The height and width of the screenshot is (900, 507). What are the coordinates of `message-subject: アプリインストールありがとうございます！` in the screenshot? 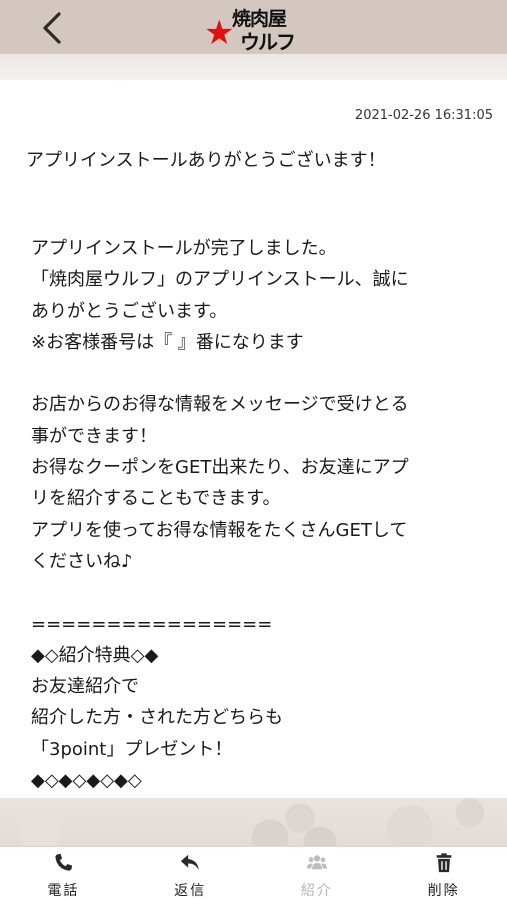 It's located at (206, 160).